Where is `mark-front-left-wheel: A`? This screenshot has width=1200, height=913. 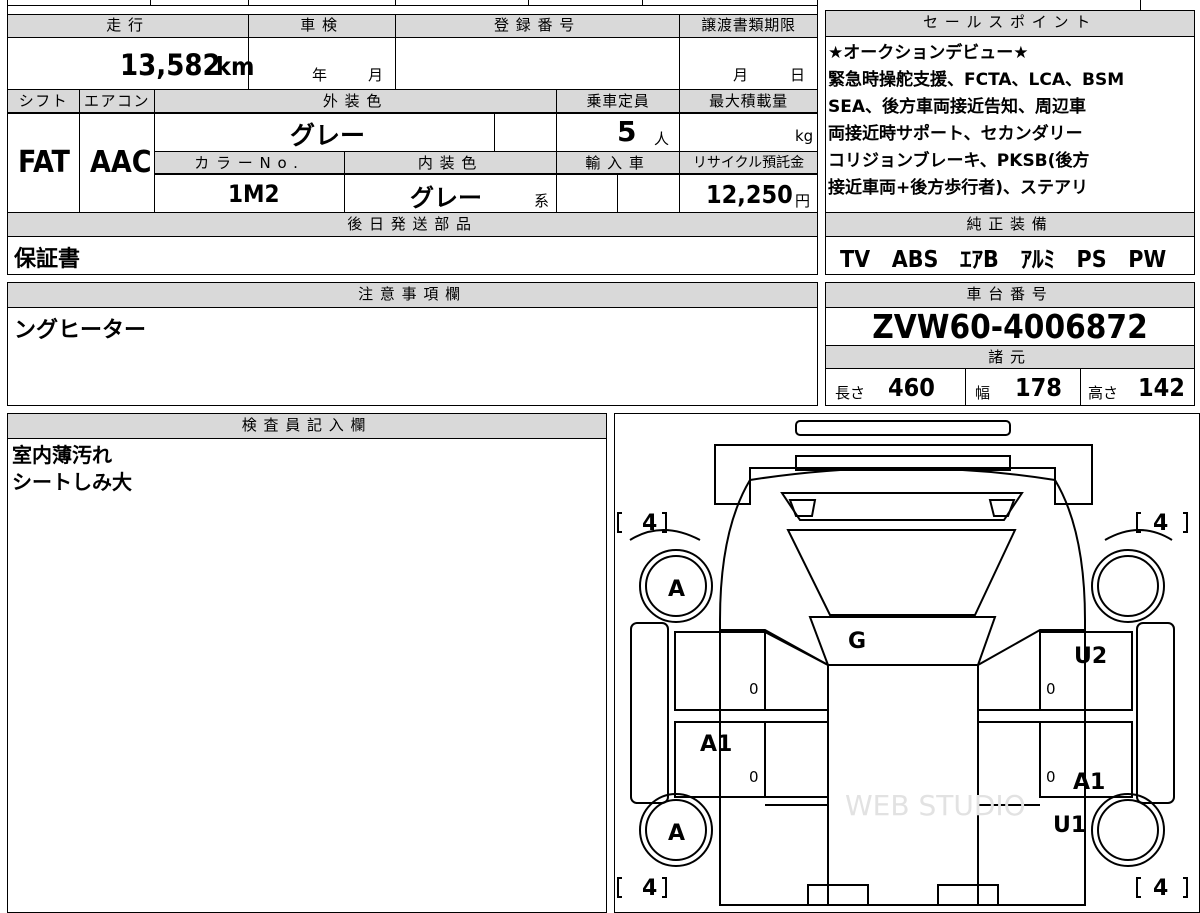
mark-front-left-wheel: A is located at coordinates (676, 589).